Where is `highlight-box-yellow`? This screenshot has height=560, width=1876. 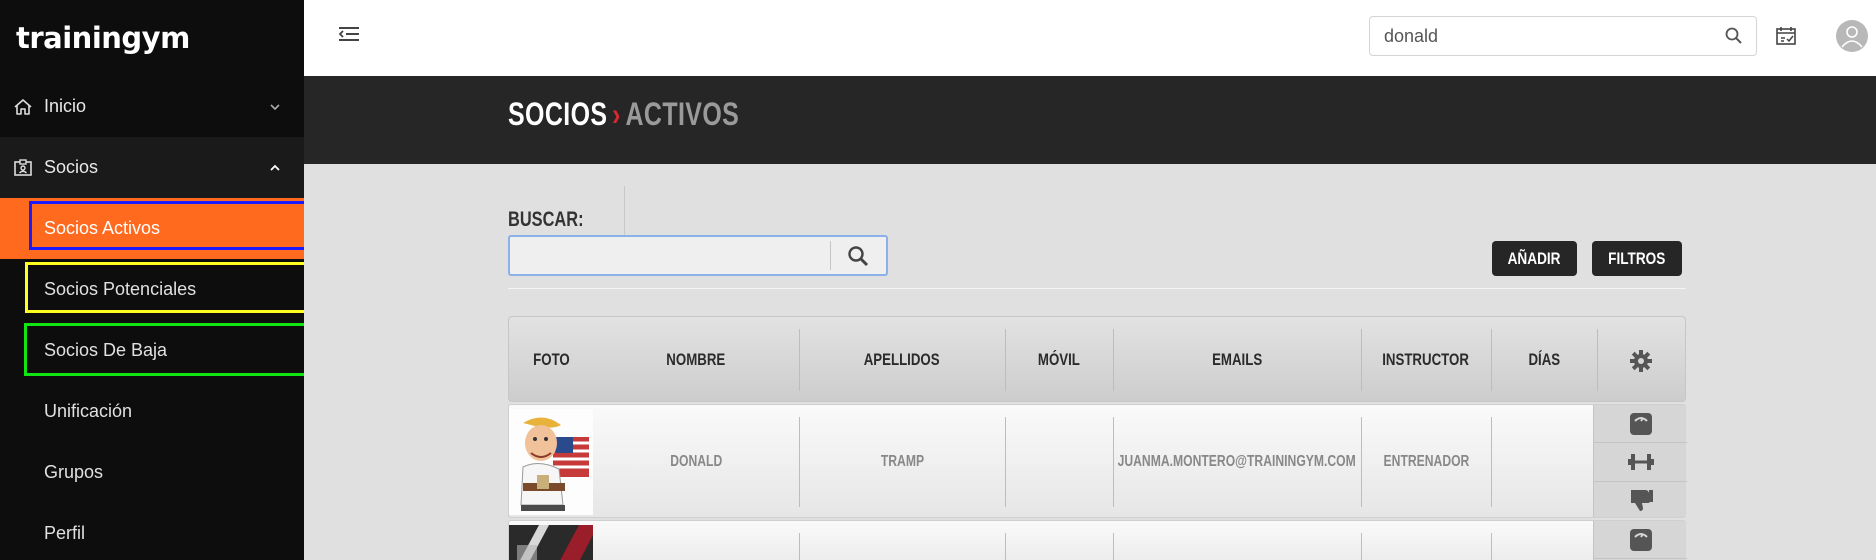
highlight-box-yellow is located at coordinates (182, 287).